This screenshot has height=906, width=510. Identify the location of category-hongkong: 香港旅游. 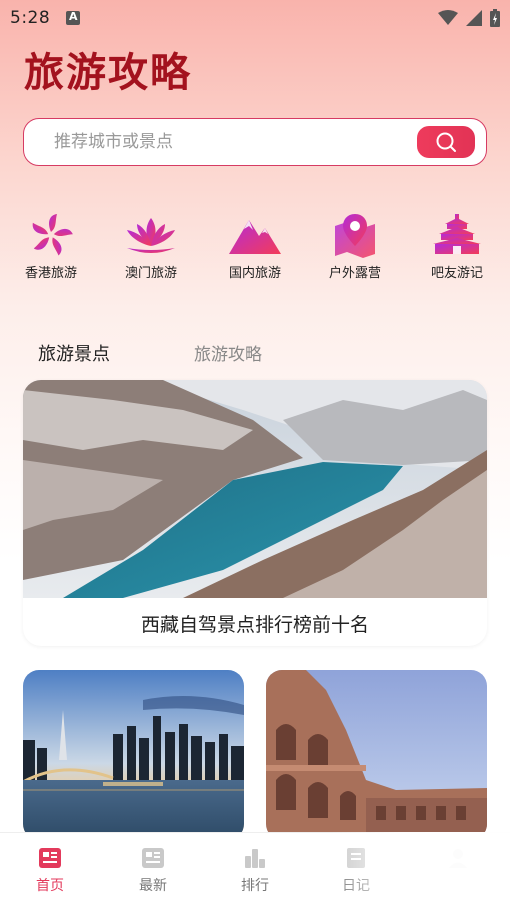
(51, 246).